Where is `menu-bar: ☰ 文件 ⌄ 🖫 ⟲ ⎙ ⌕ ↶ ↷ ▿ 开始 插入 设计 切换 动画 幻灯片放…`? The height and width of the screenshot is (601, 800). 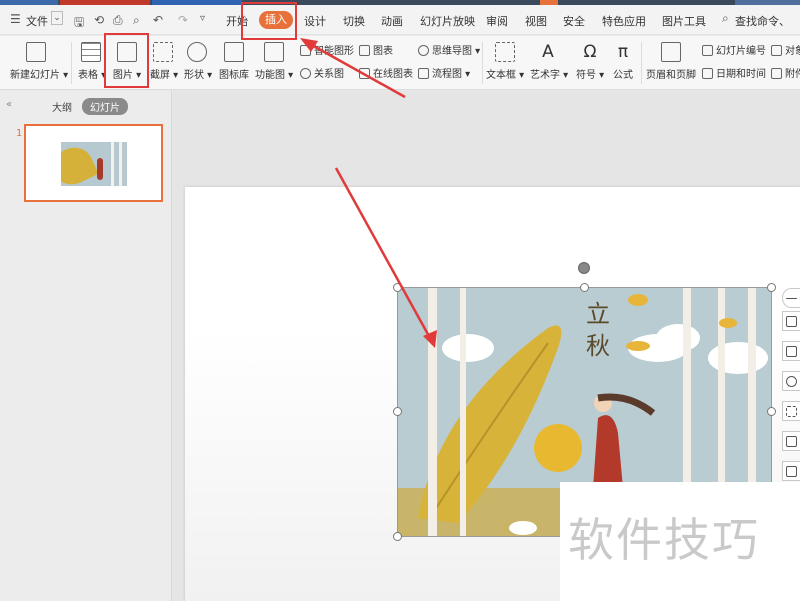
menu-bar: ☰ 文件 ⌄ 🖫 ⟲ ⎙ ⌕ ↶ ↷ ▿ 开始 插入 设计 切换 动画 幻灯片放… is located at coordinates (400, 20).